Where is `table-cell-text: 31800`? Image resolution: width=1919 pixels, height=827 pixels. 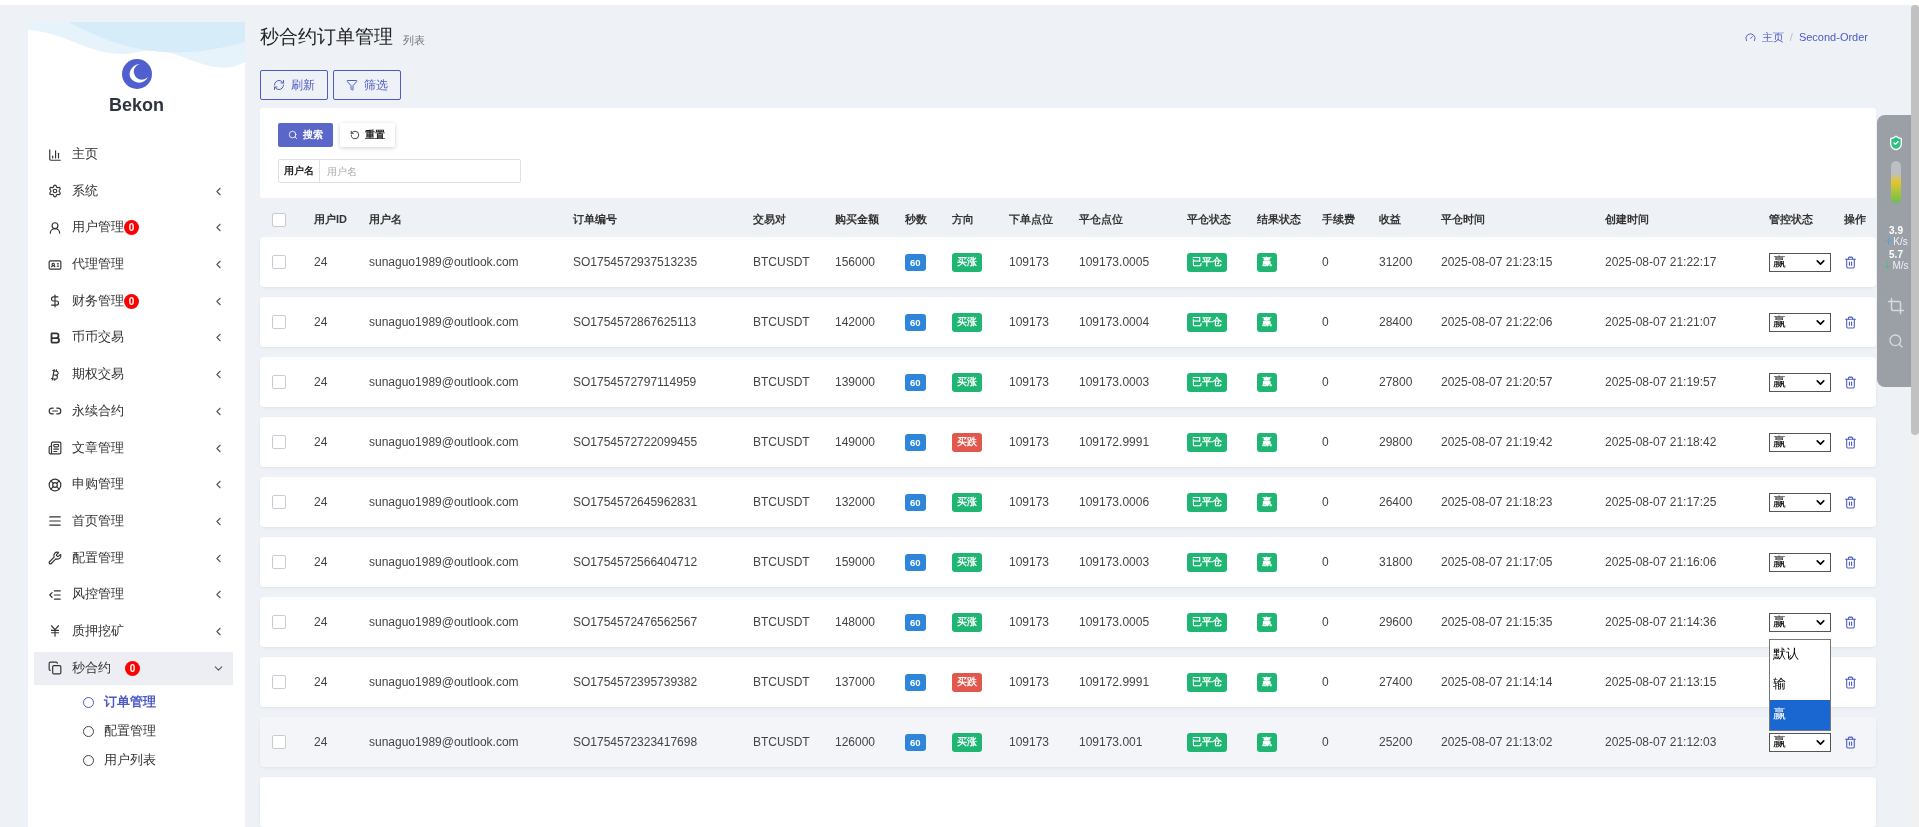
table-cell-text: 31800 is located at coordinates (1396, 562).